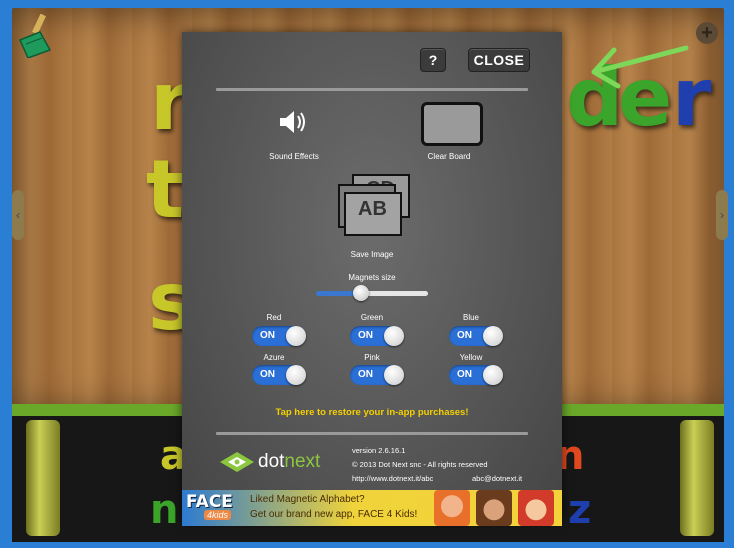  I want to click on add-icon: +, so click(707, 33).